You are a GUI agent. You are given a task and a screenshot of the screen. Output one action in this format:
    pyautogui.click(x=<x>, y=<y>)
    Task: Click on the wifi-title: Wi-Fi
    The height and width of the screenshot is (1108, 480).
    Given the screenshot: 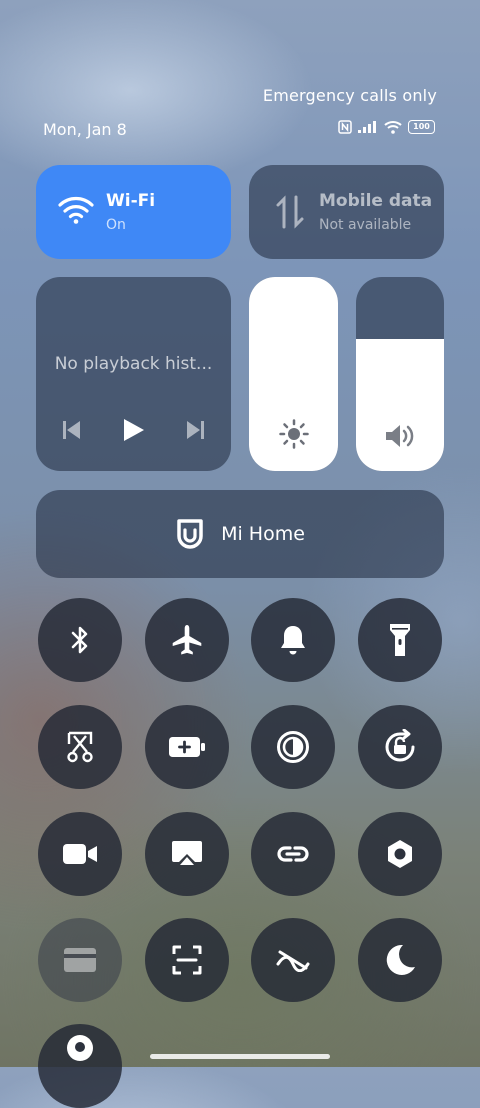 What is the action you would take?
    pyautogui.click(x=131, y=201)
    